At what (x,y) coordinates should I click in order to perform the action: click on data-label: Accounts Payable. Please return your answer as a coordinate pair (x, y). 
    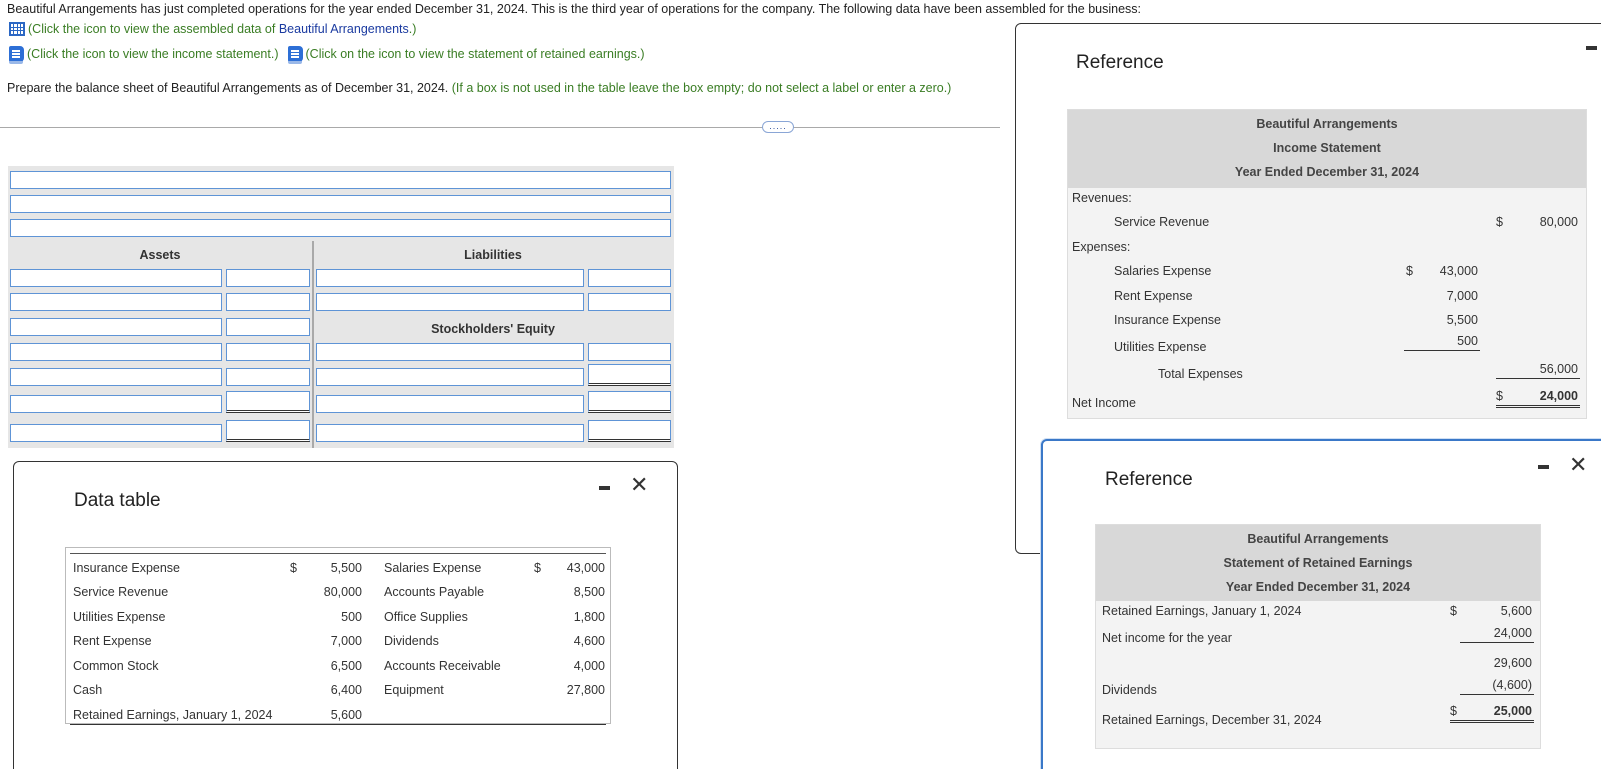
    Looking at the image, I should click on (434, 592).